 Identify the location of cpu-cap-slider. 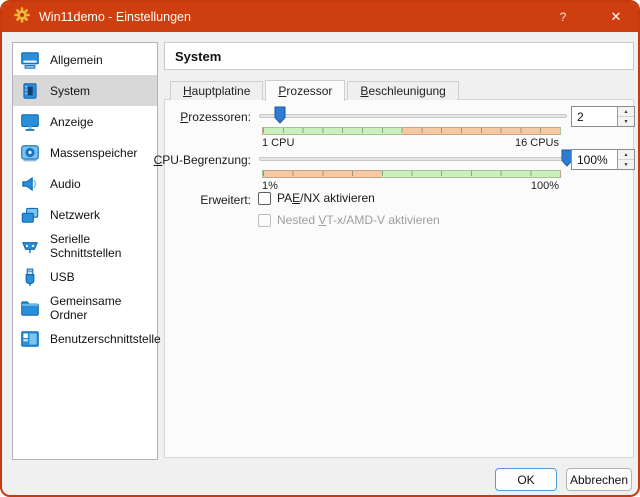
(416, 159).